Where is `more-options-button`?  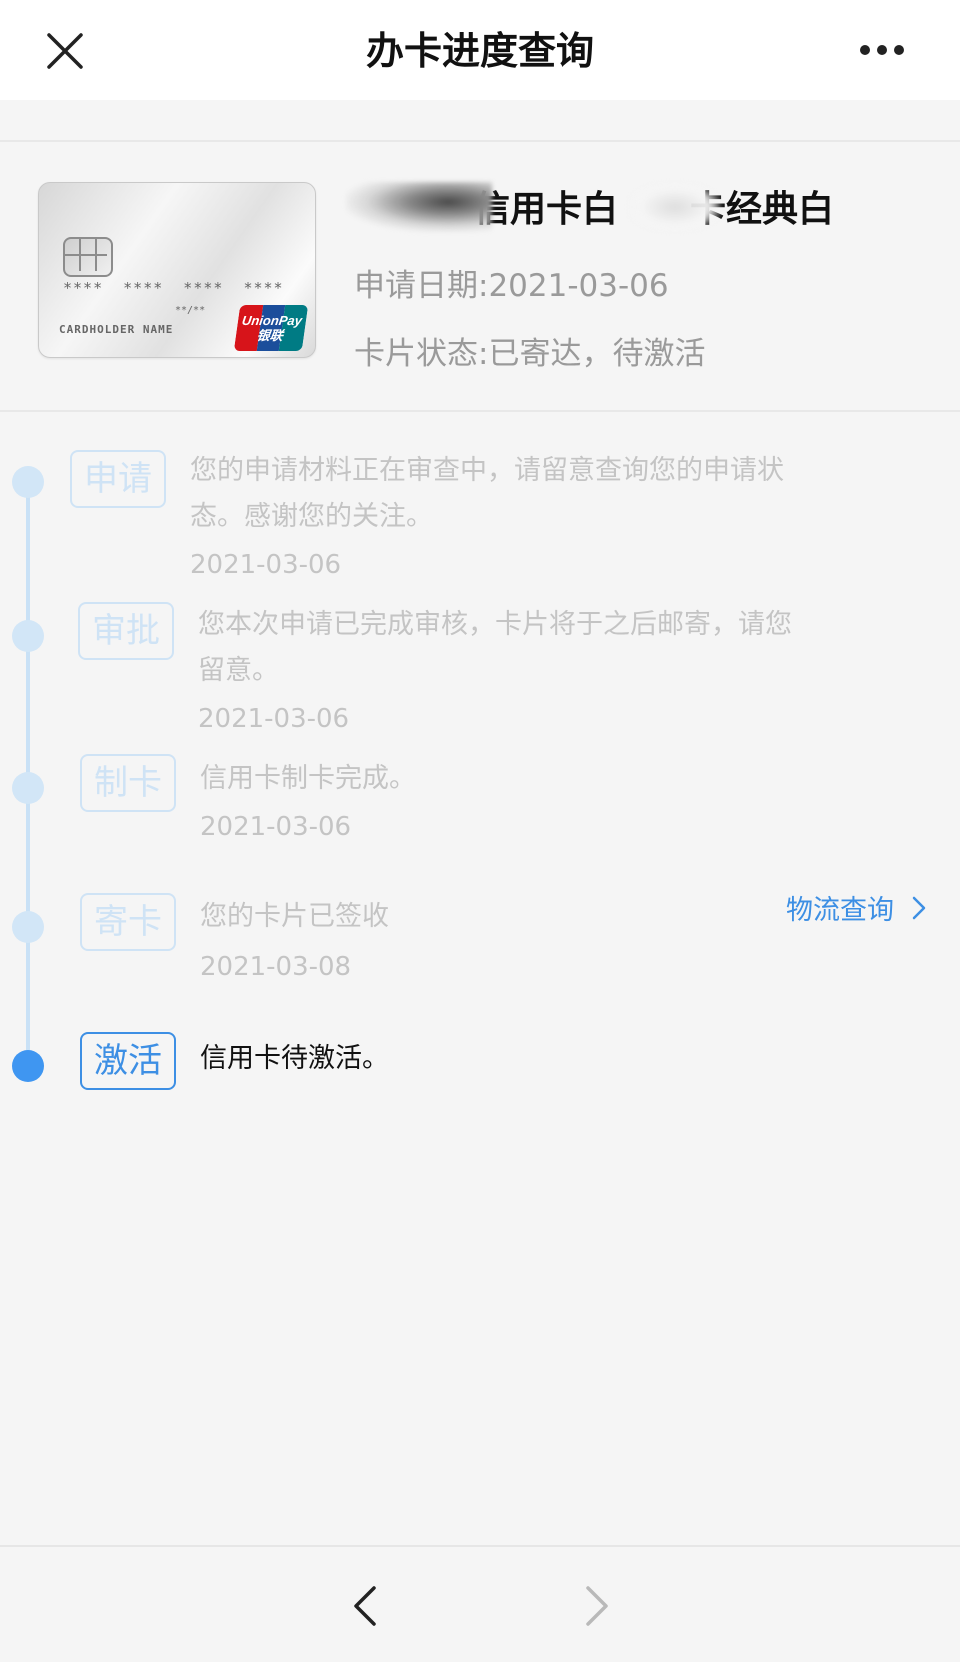 more-options-button is located at coordinates (882, 50).